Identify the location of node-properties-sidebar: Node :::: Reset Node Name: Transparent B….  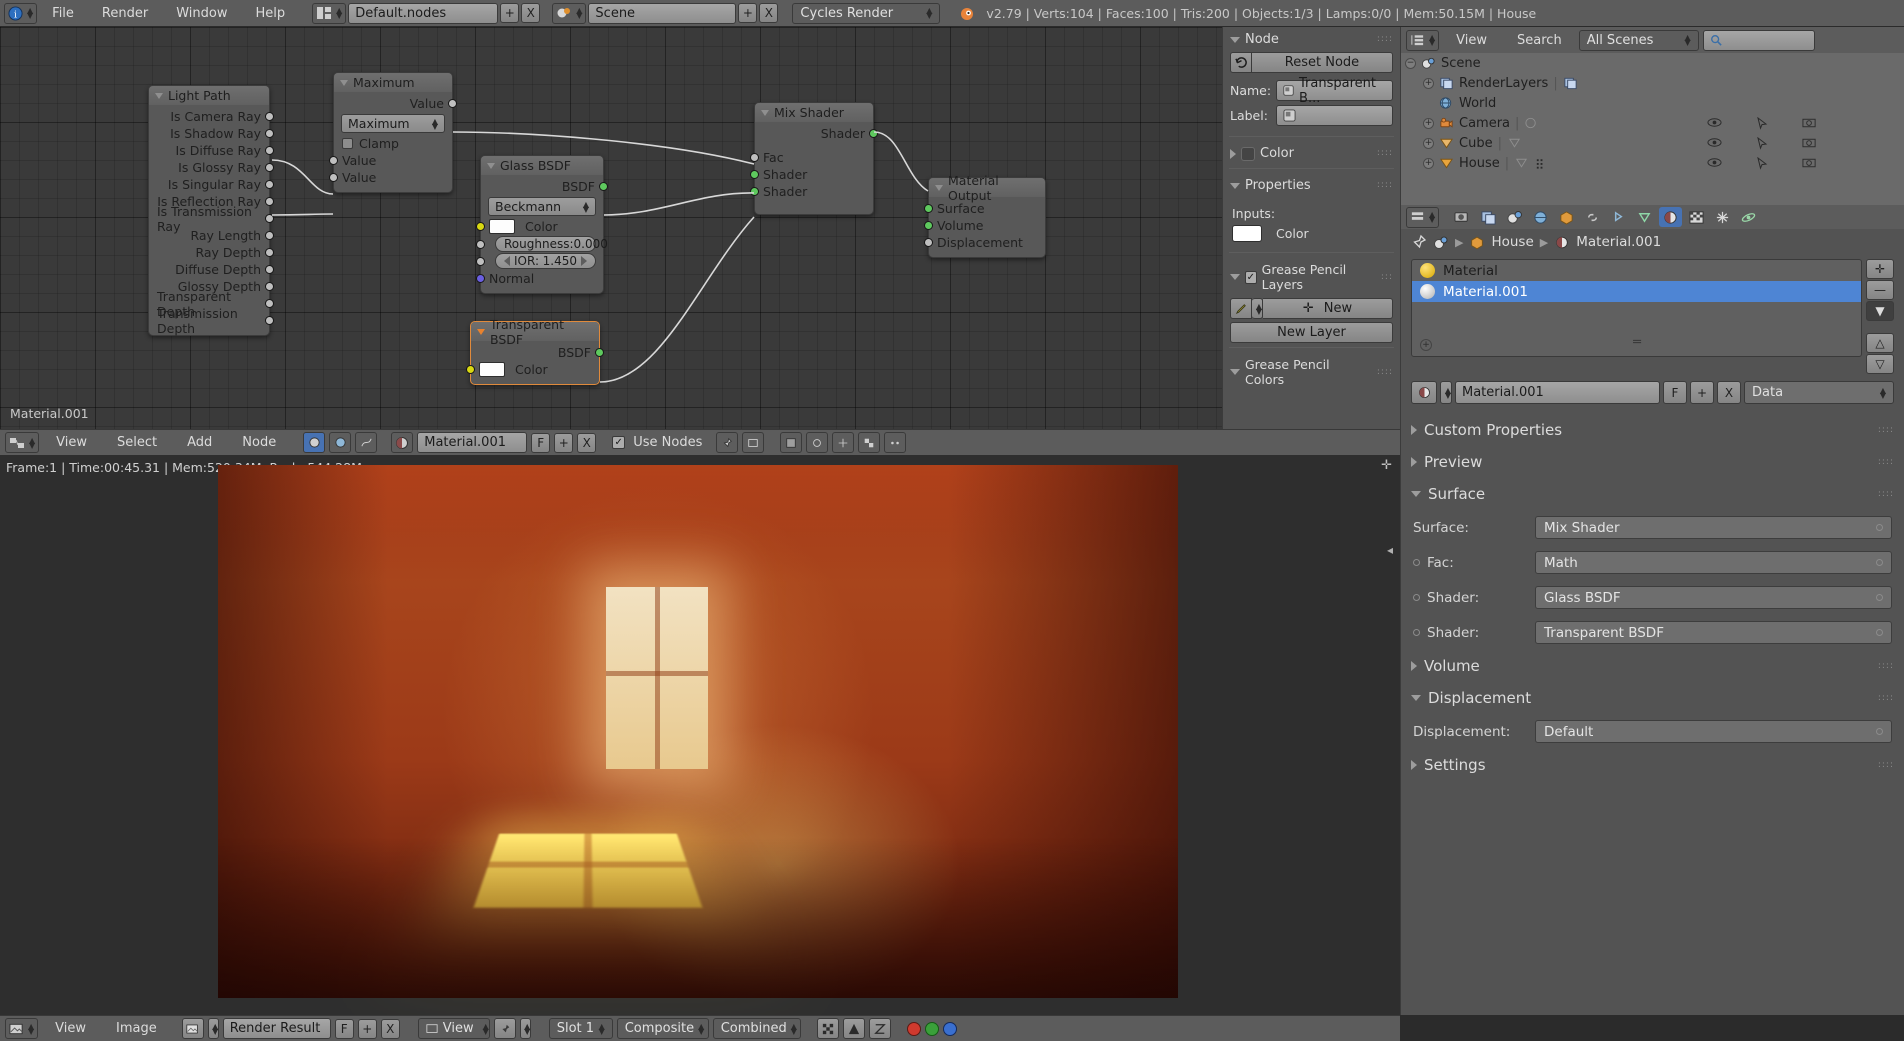
(1311, 228).